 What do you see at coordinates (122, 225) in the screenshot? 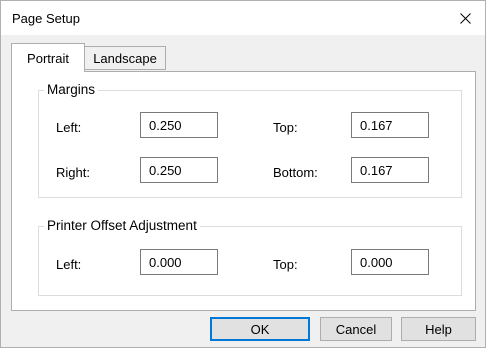
I see `printer-offset-group-title: Printer Offset Adjustment` at bounding box center [122, 225].